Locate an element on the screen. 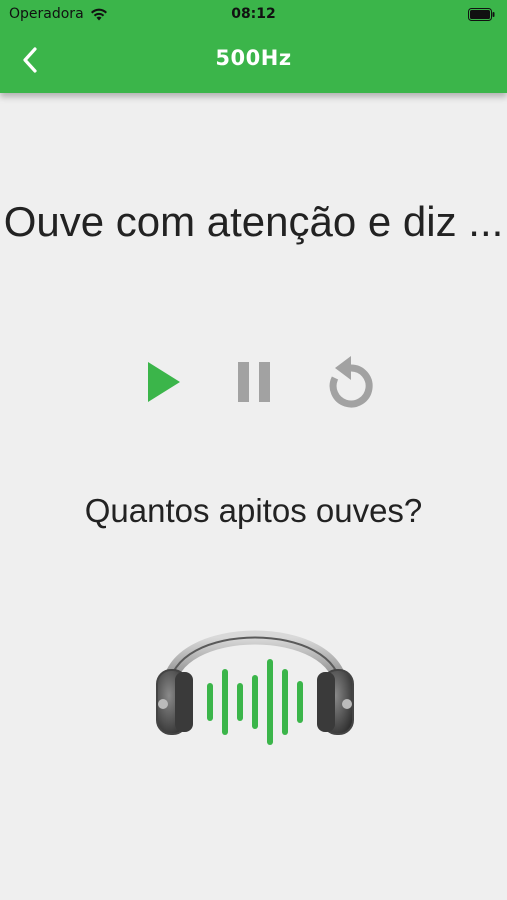  headphones-illustration is located at coordinates (255, 675).